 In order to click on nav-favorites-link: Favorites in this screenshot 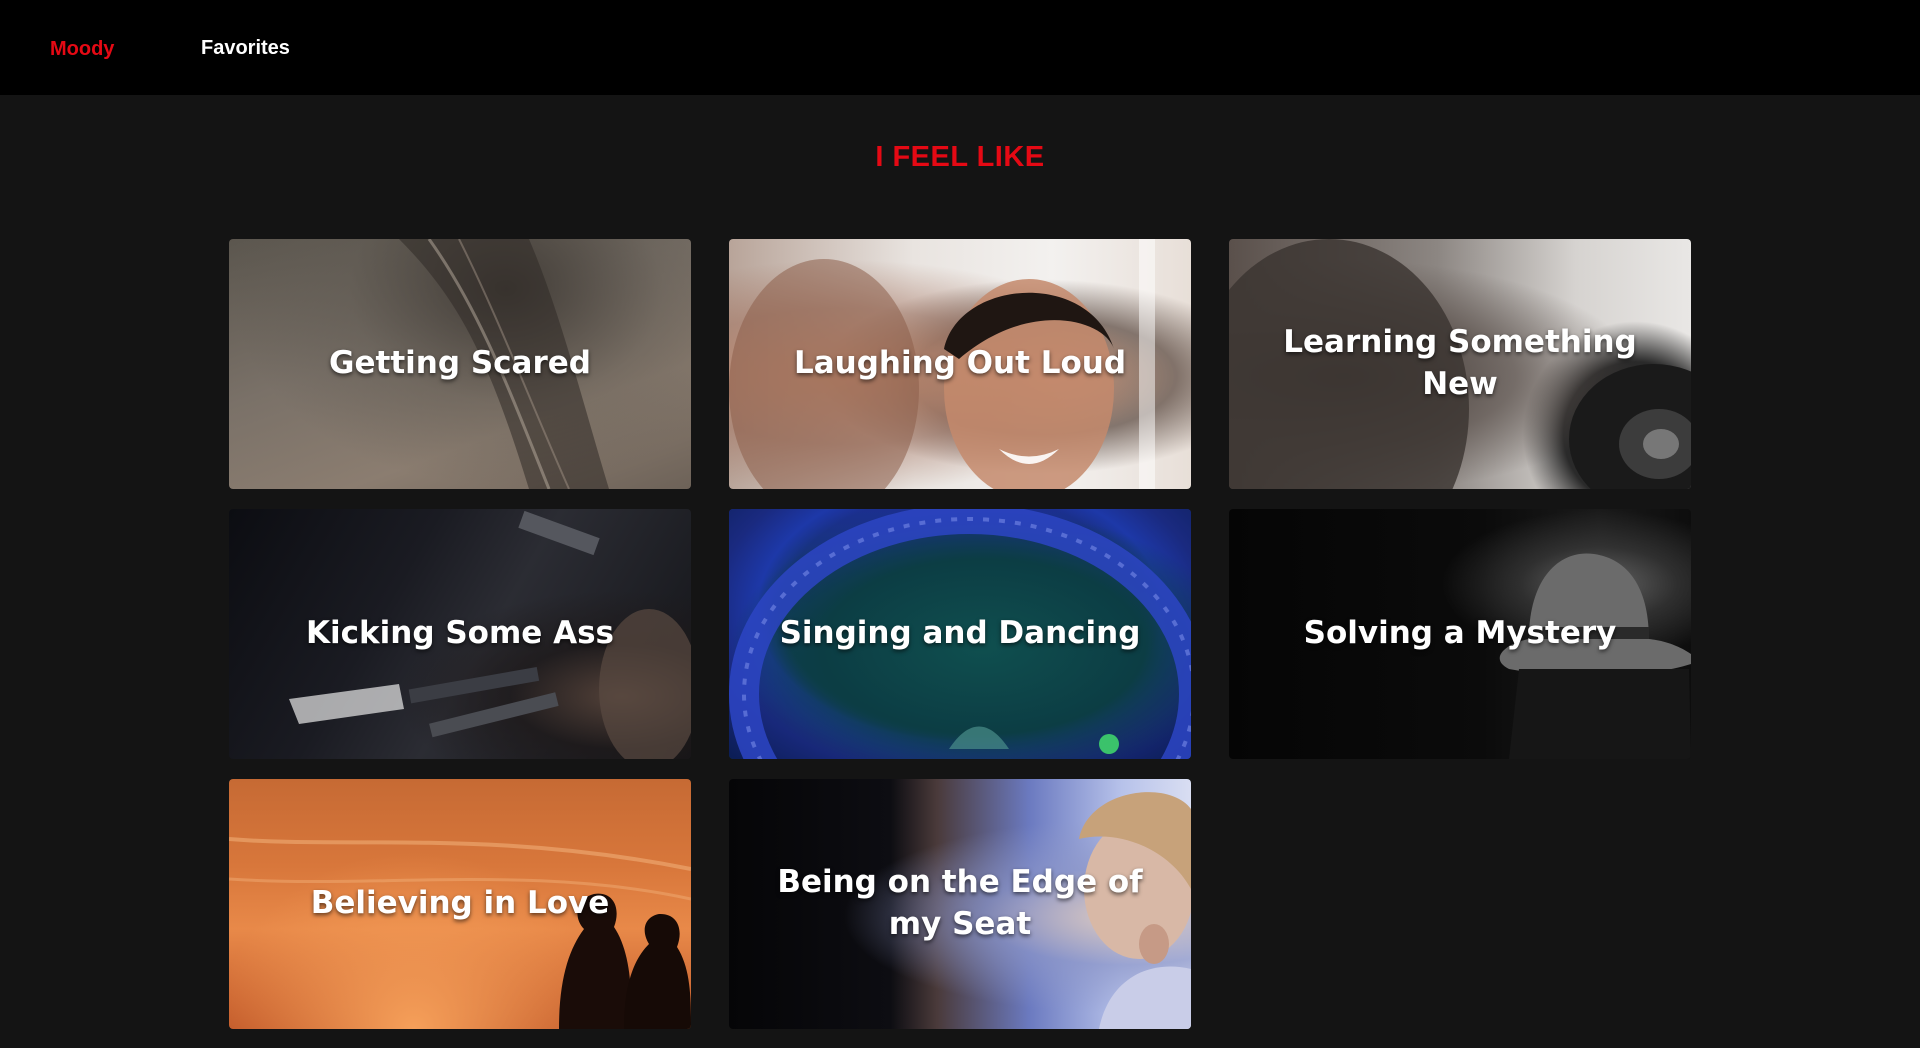, I will do `click(245, 48)`.